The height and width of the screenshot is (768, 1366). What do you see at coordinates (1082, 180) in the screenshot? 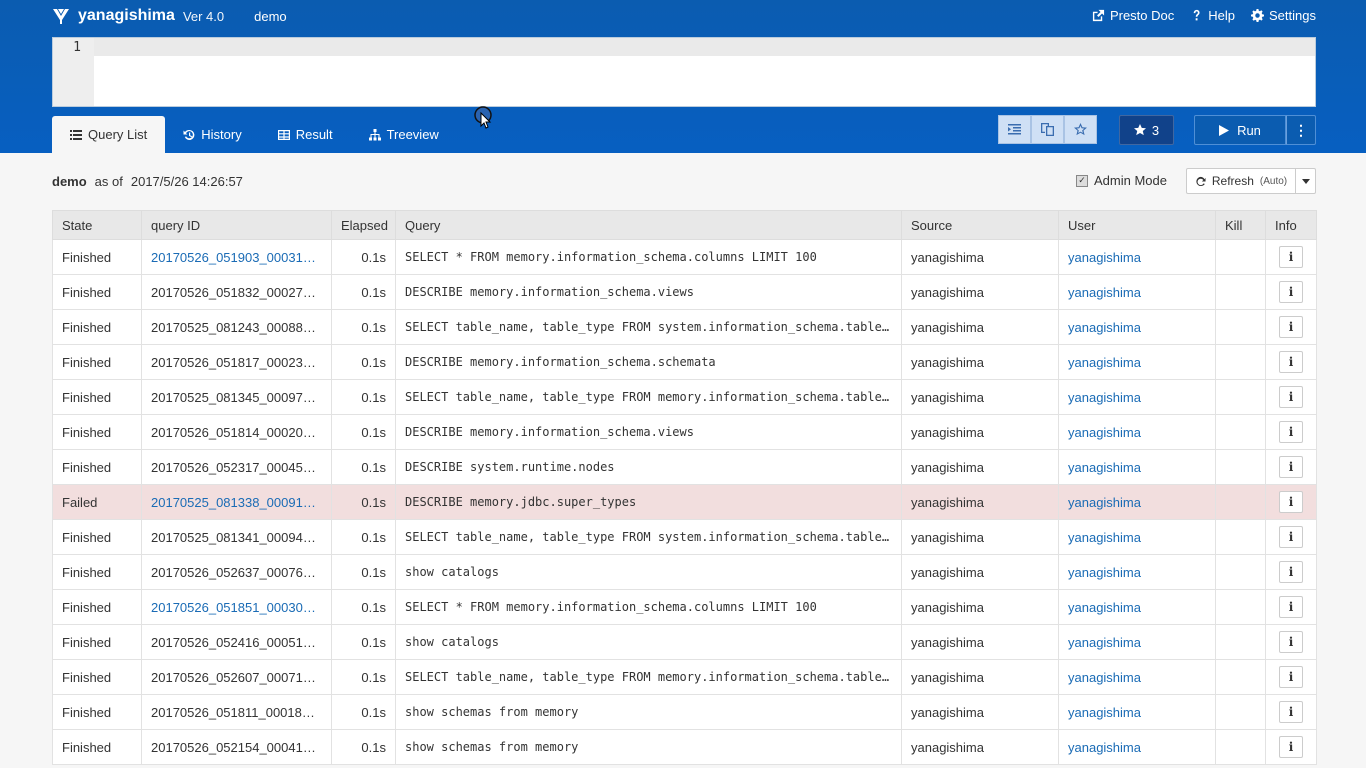
I see `admin-mode-checkbox: ✓` at bounding box center [1082, 180].